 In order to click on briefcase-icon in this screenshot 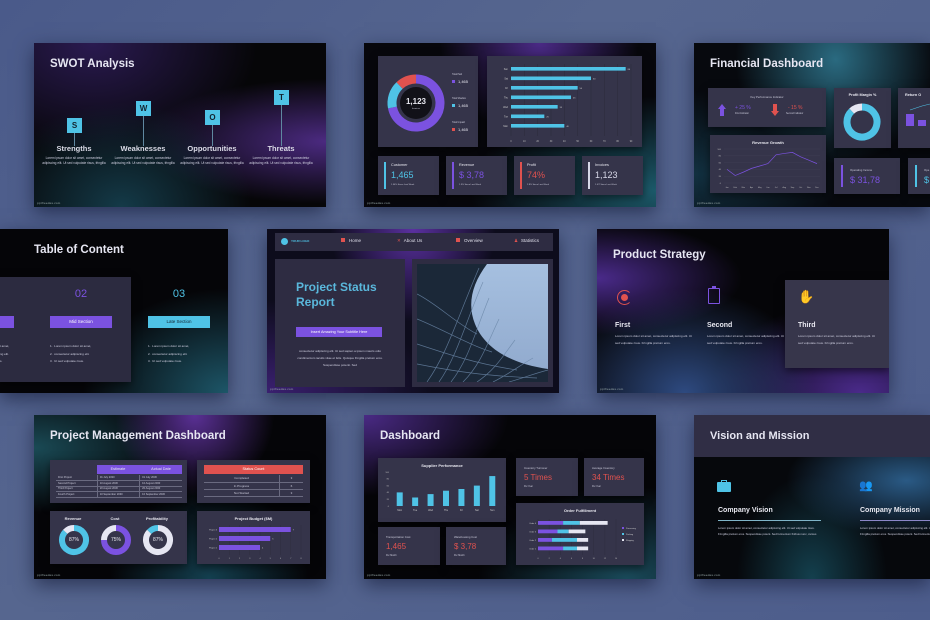, I will do `click(724, 487)`.